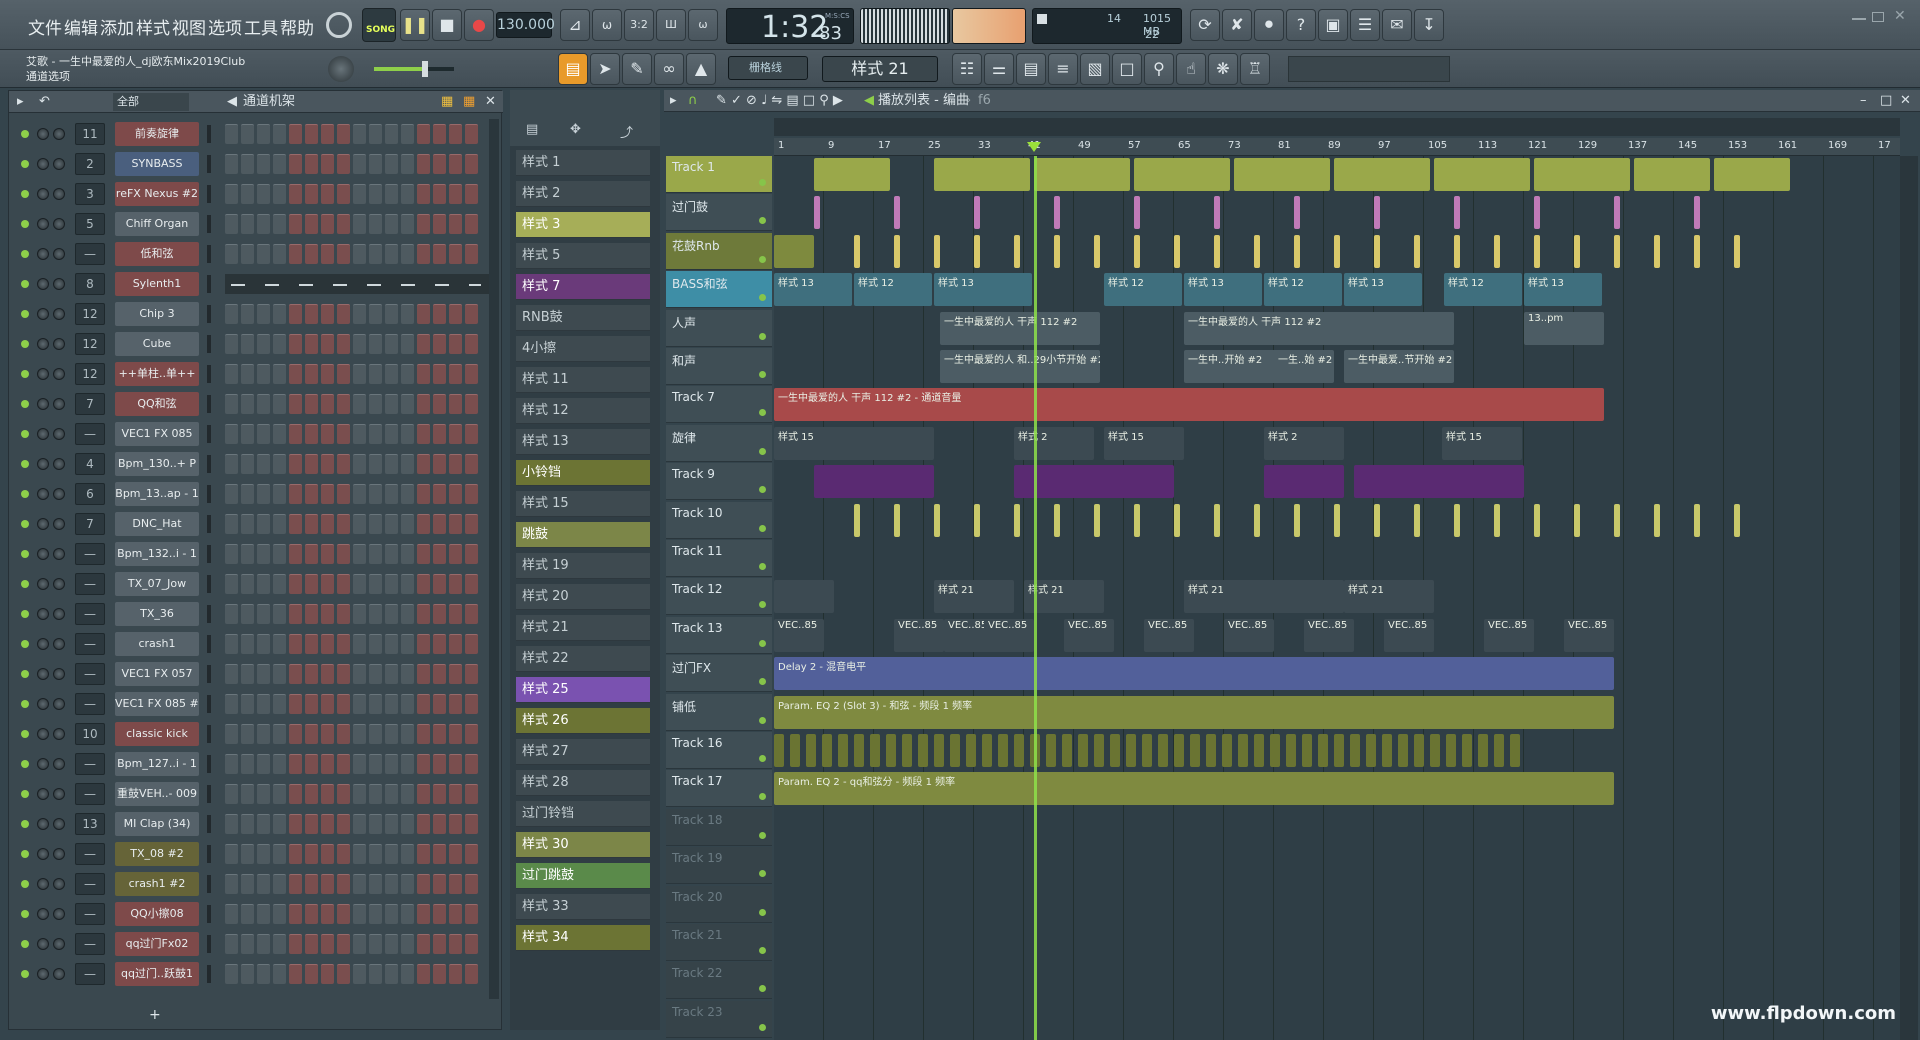 Image resolution: width=1920 pixels, height=1040 pixels. I want to click on channel-name-button: Chip 3, so click(157, 314).